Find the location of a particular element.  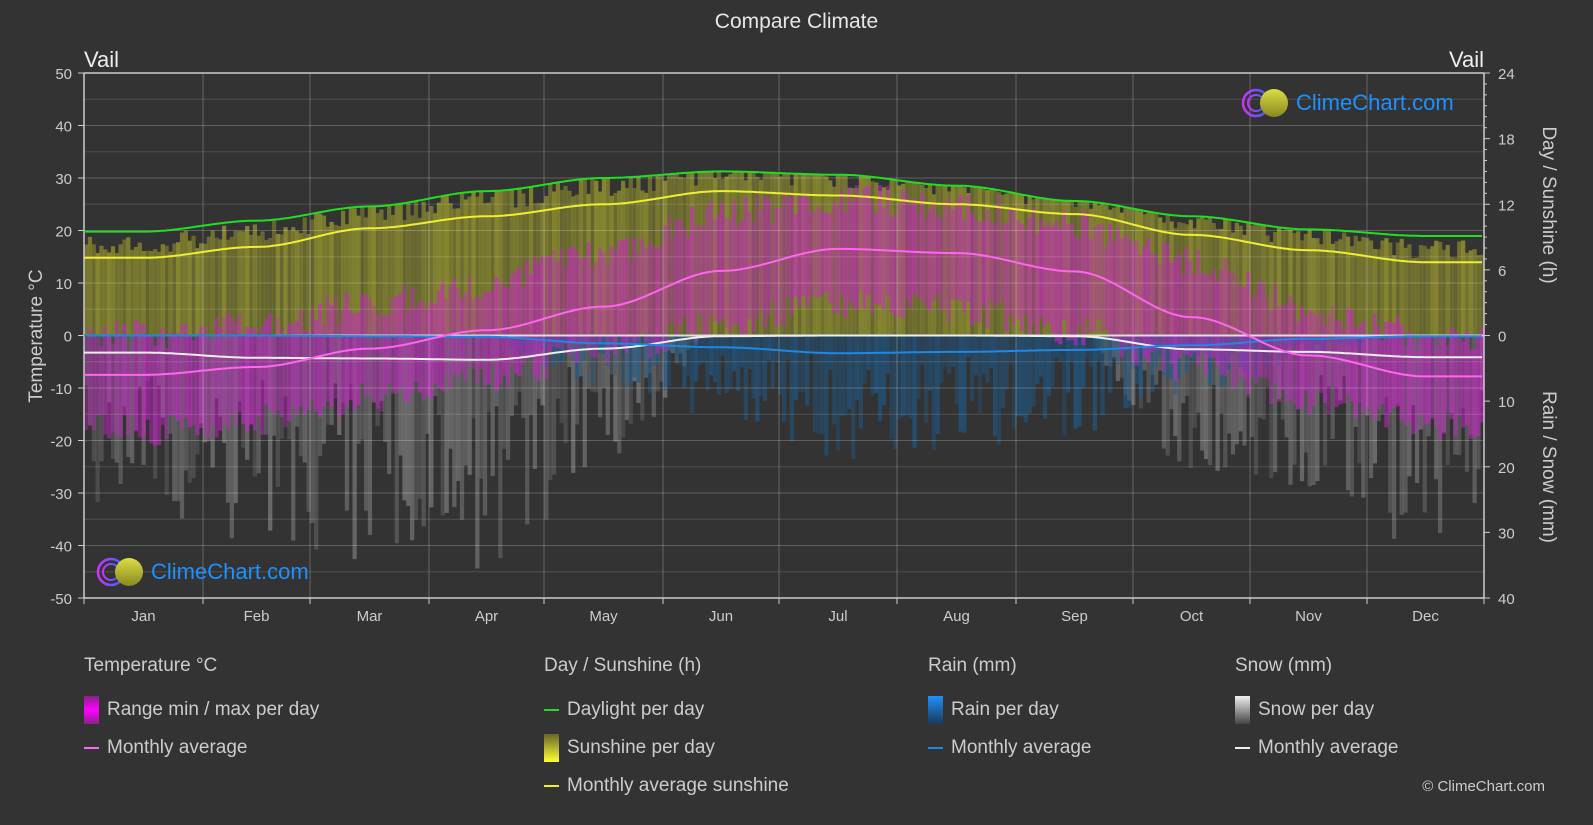

copyright: © ClimeChart.com is located at coordinates (1483, 786).